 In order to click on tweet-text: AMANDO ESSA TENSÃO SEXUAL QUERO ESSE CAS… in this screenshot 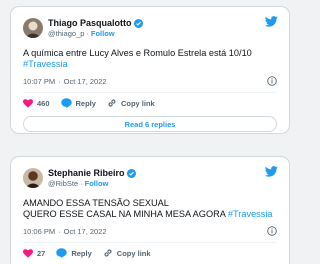, I will do `click(150, 209)`.